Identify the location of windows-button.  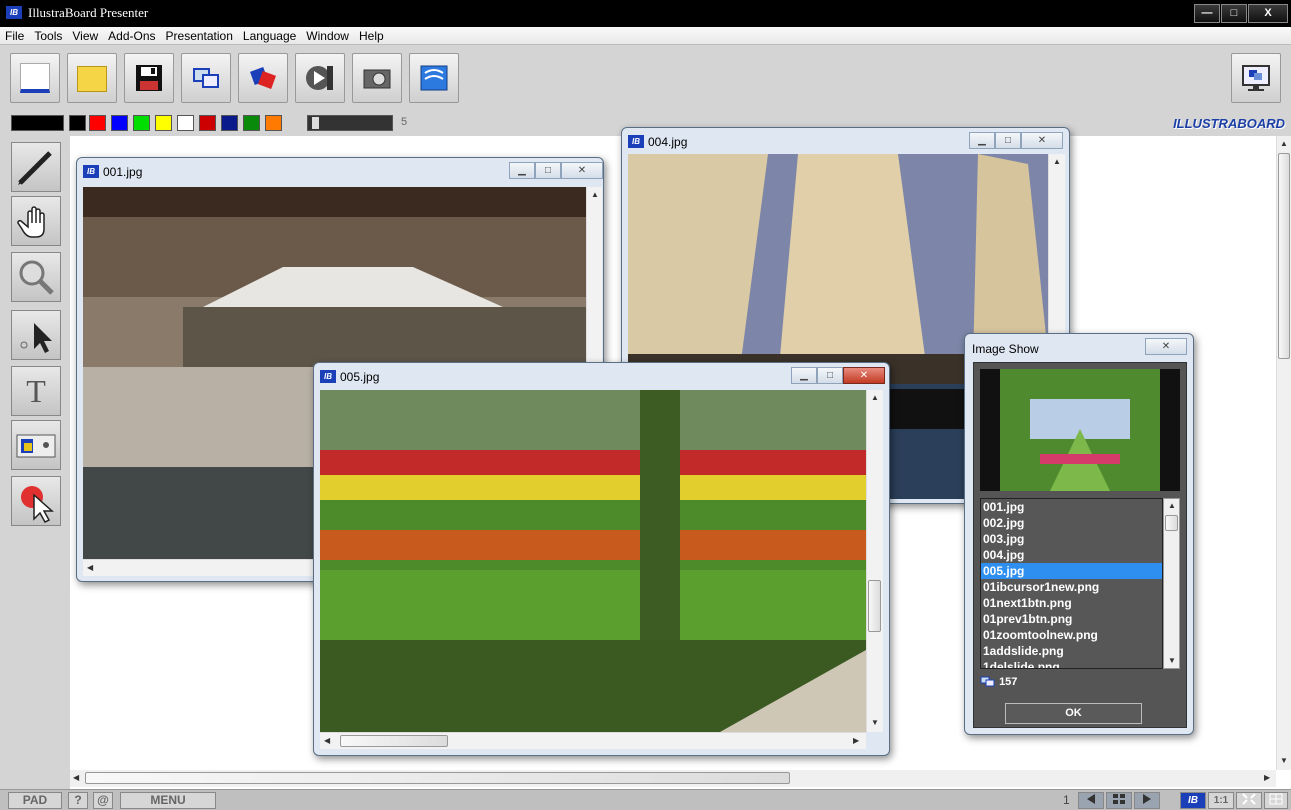
(206, 78).